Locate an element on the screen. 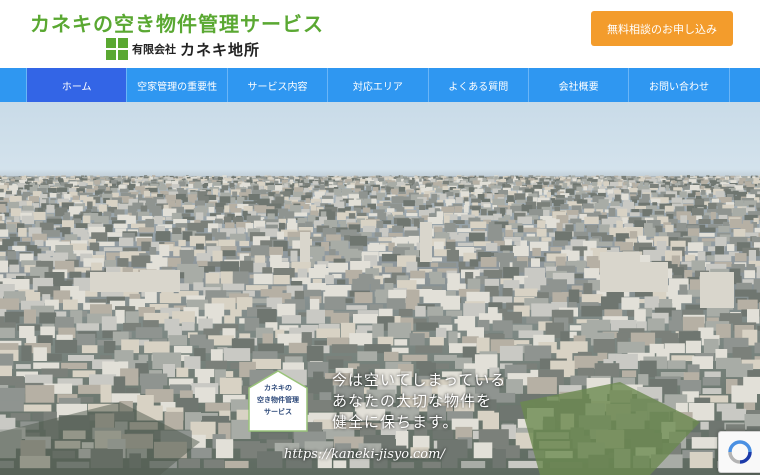 The height and width of the screenshot is (475, 760). free-consultation-button: 無料相談のお申し込み is located at coordinates (662, 28).